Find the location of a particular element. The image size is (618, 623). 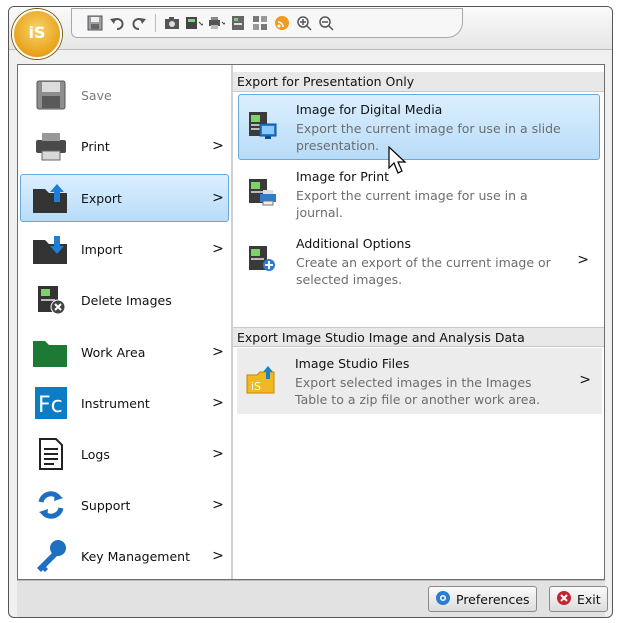

item-title: Image for Print is located at coordinates (343, 176).